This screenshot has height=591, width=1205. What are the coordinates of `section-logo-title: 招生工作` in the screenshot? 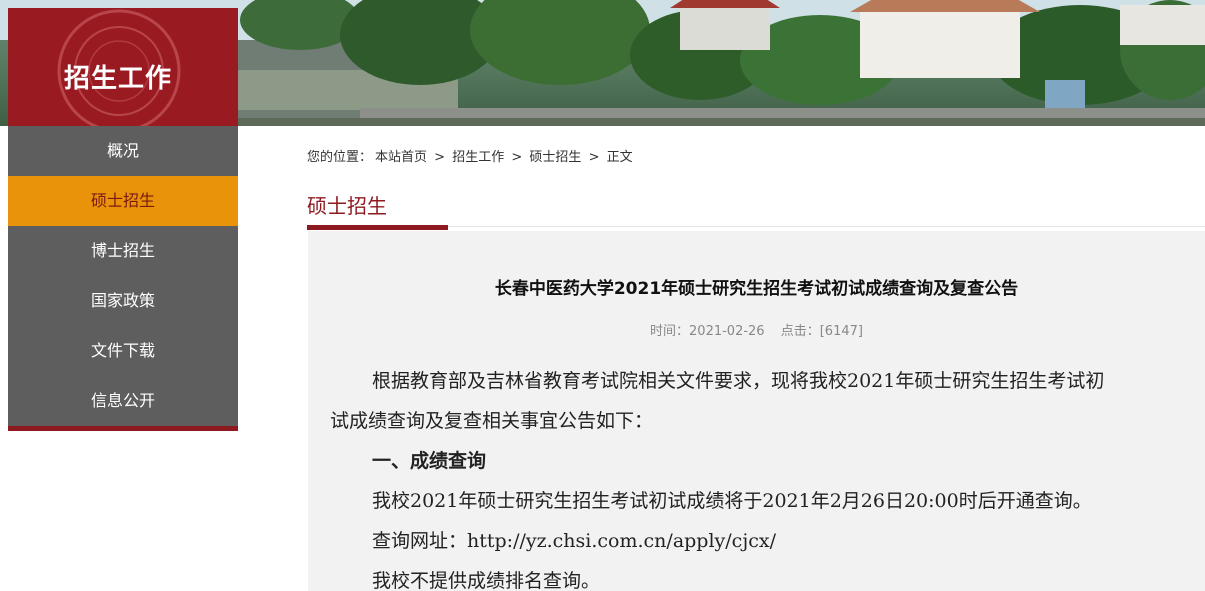 It's located at (117, 79).